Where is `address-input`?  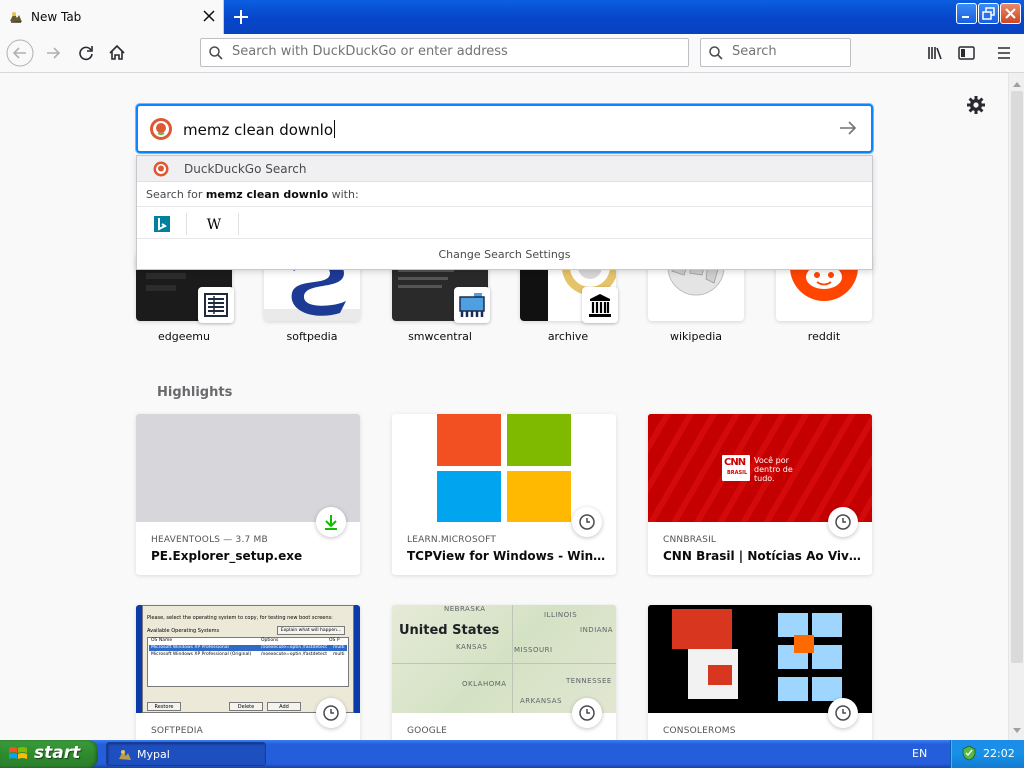 address-input is located at coordinates (442, 51).